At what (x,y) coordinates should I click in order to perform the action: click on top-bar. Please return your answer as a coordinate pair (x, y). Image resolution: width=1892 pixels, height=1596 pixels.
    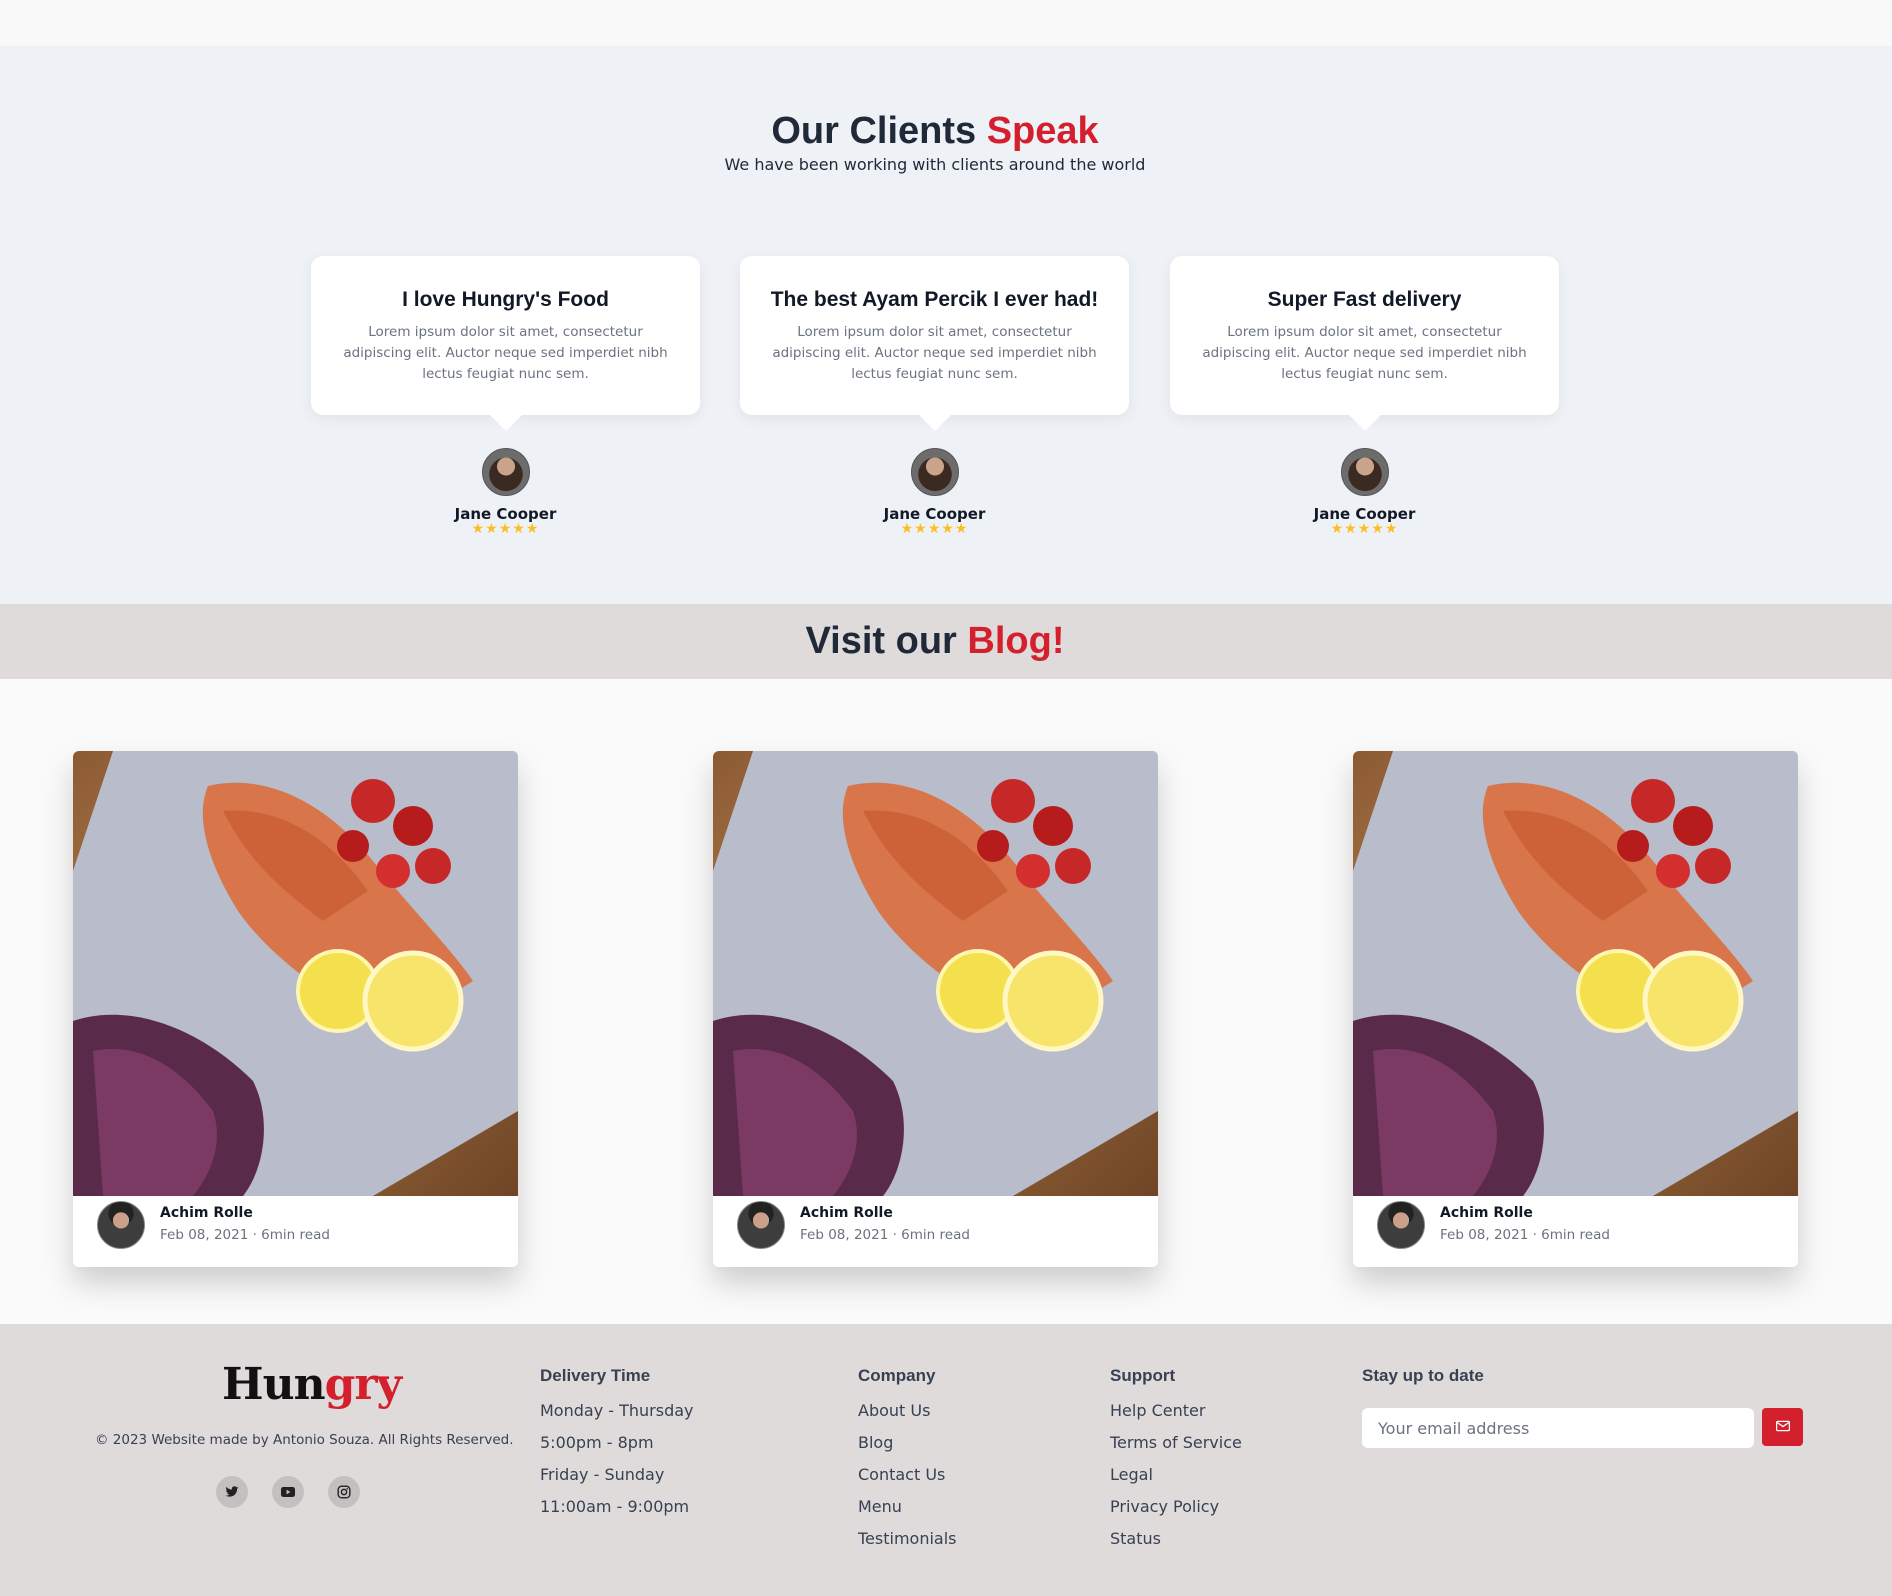
    Looking at the image, I should click on (946, 23).